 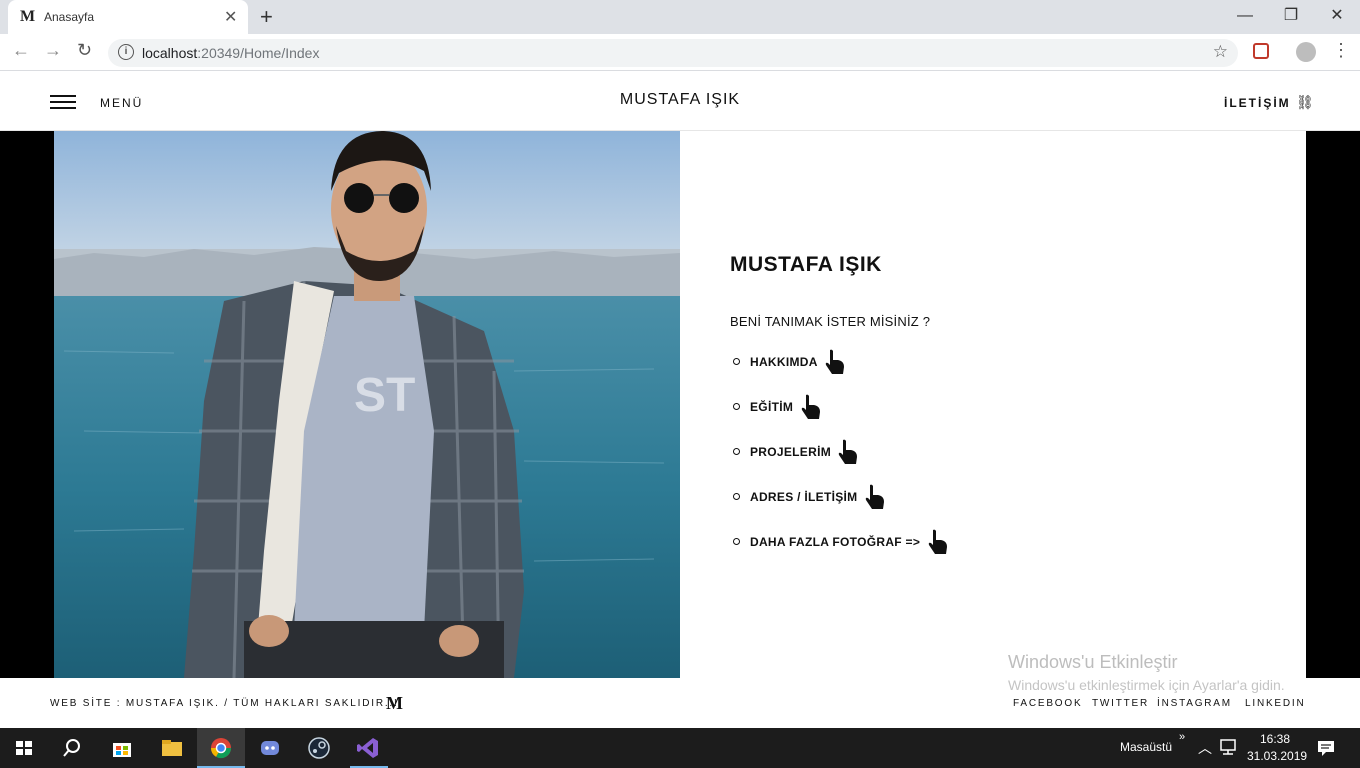 What do you see at coordinates (1275, 703) in the screenshot?
I see `linkedin-link: LINKEDIN` at bounding box center [1275, 703].